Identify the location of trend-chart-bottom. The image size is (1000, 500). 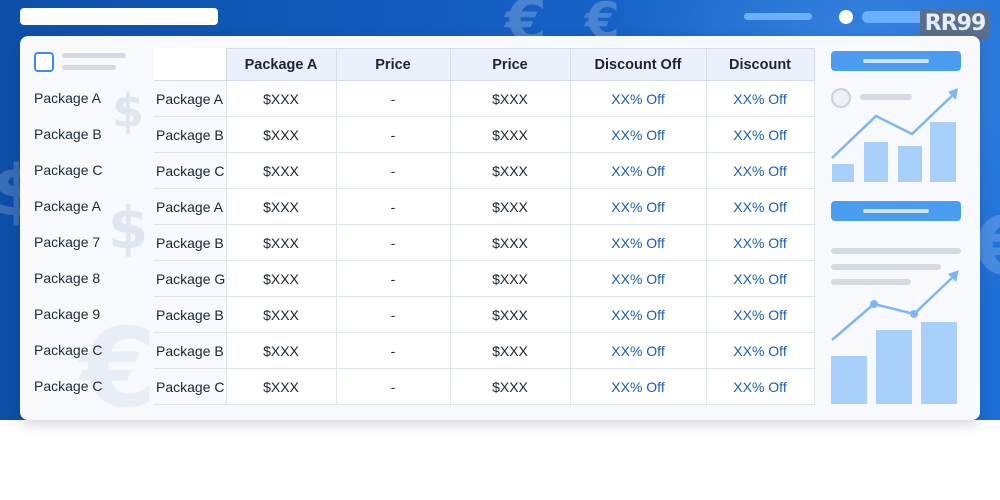
(895, 337).